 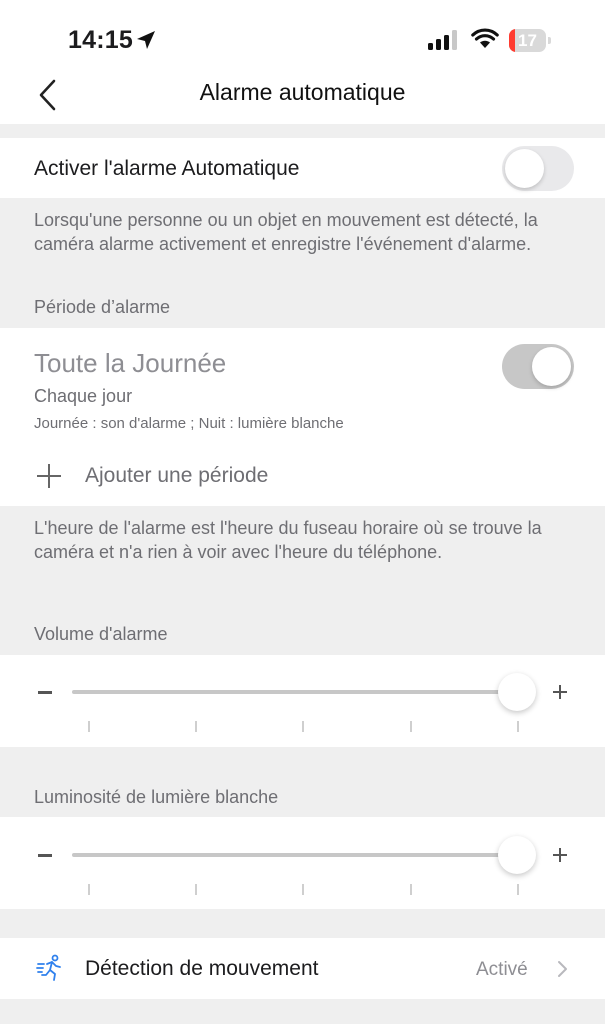 What do you see at coordinates (302, 701) in the screenshot?
I see `volume-slider-row` at bounding box center [302, 701].